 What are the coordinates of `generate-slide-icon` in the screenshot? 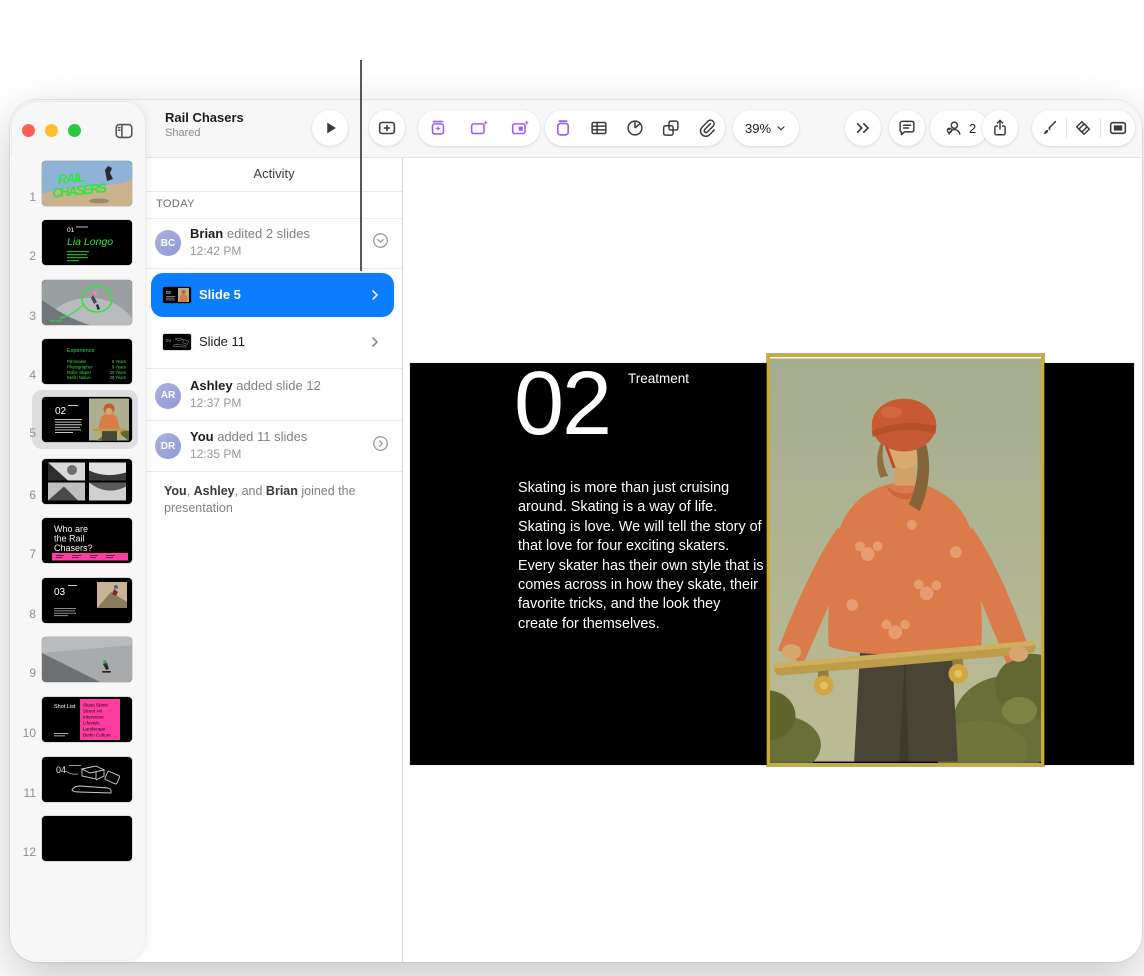 It's located at (479, 127).